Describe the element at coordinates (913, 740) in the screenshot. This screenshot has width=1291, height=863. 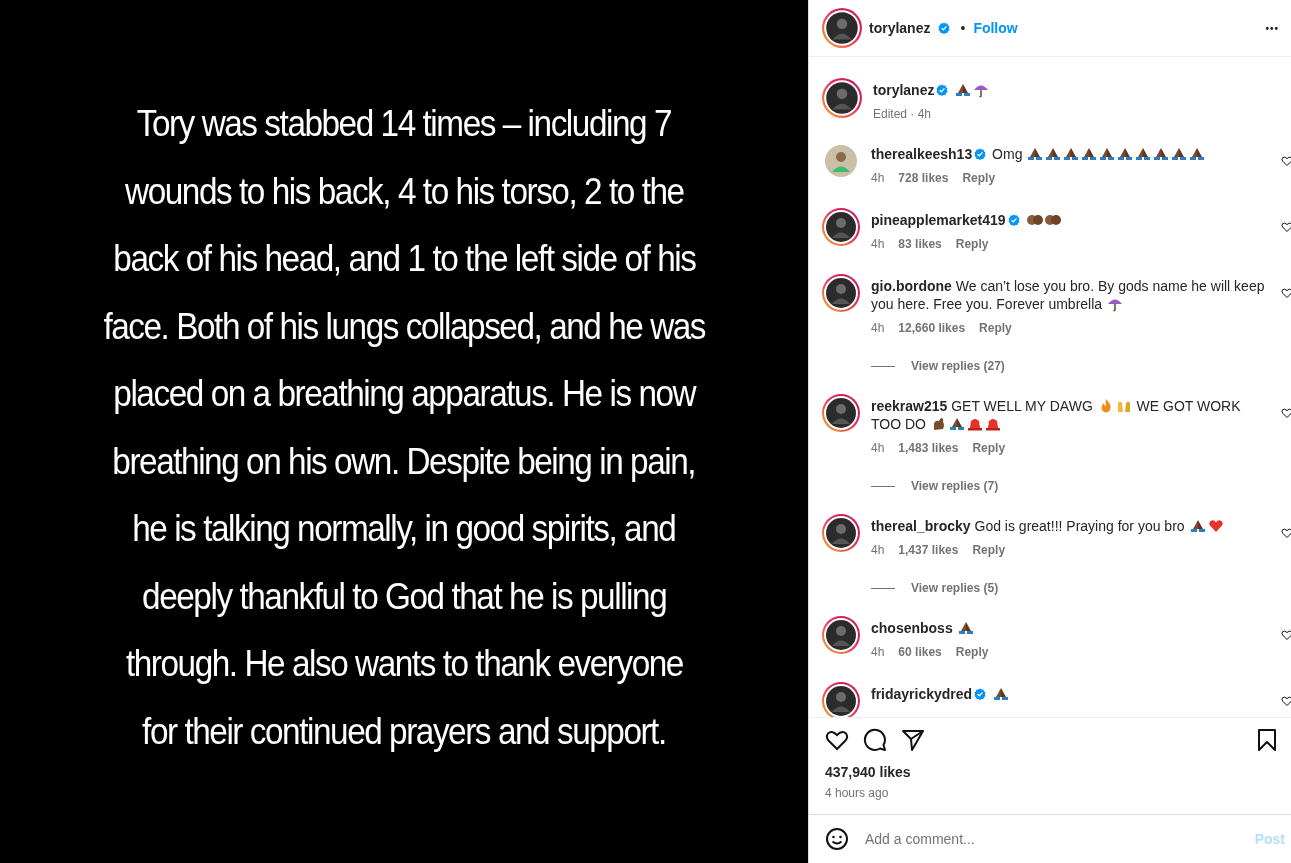
I see `share-icon` at that location.